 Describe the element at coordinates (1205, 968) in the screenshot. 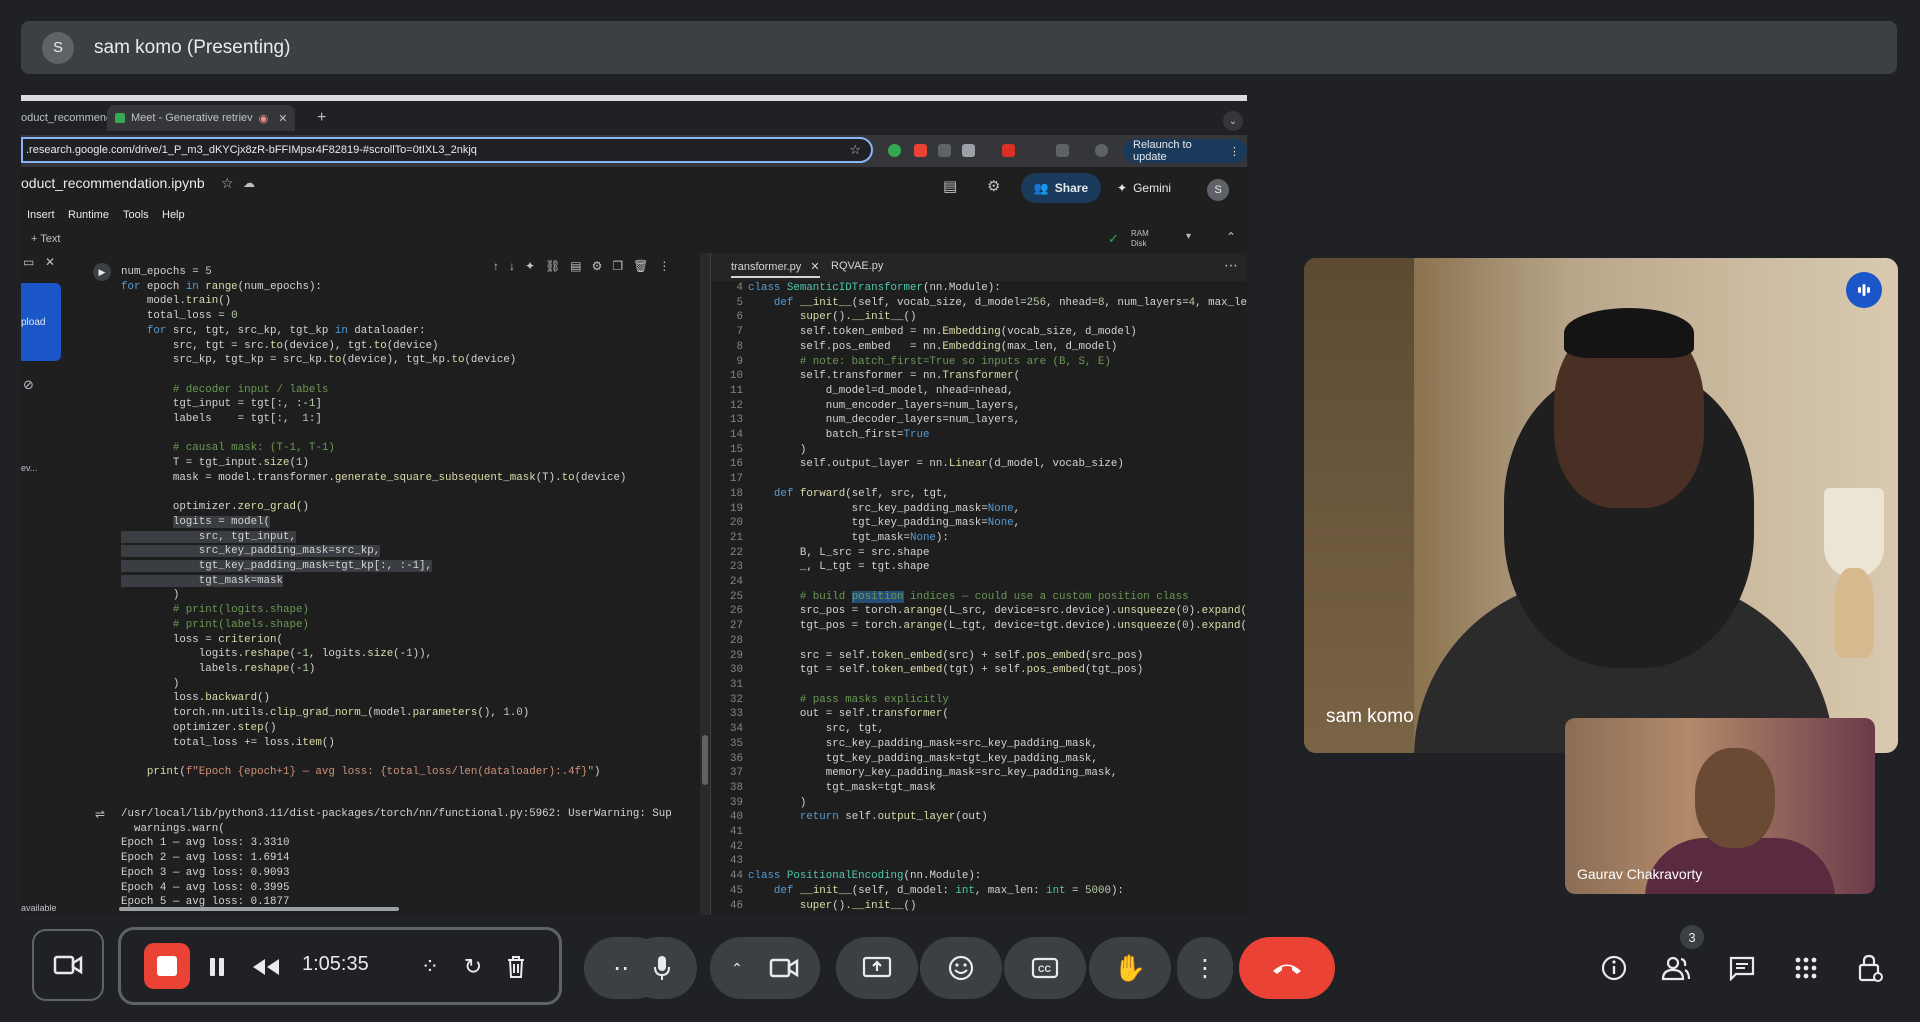

I see `more-vert-button: ⋮` at that location.